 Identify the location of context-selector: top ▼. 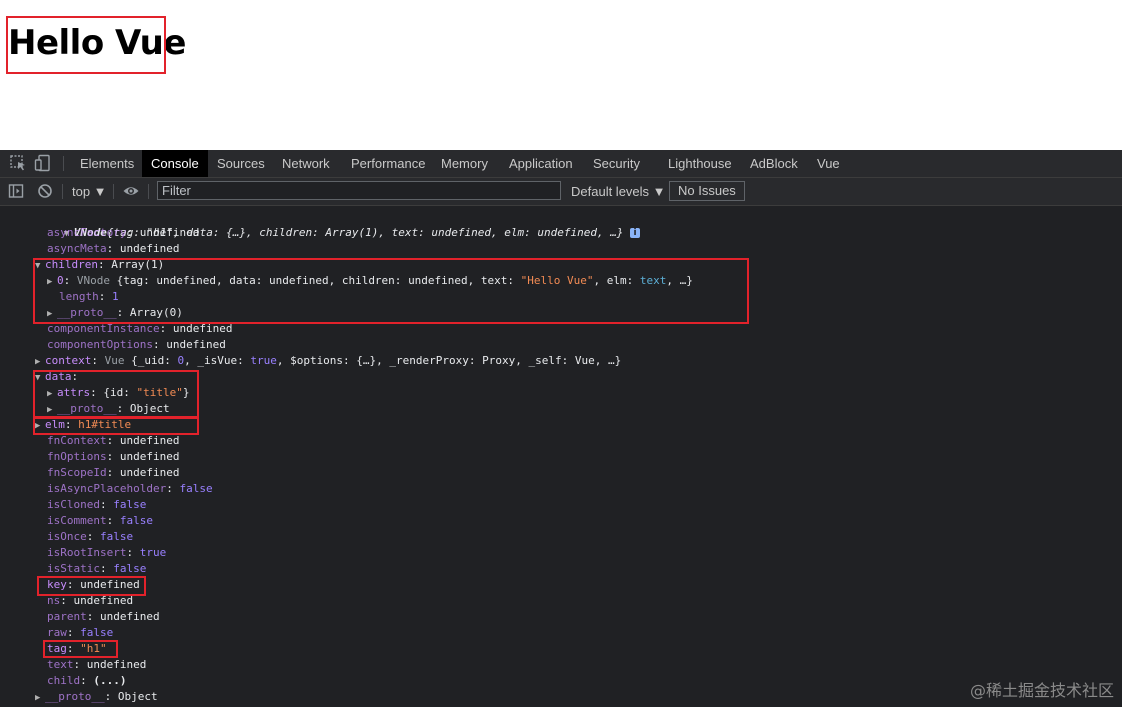
(89, 191).